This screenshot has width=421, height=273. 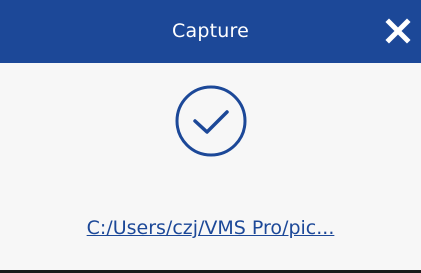 I want to click on close-icon, so click(x=398, y=31).